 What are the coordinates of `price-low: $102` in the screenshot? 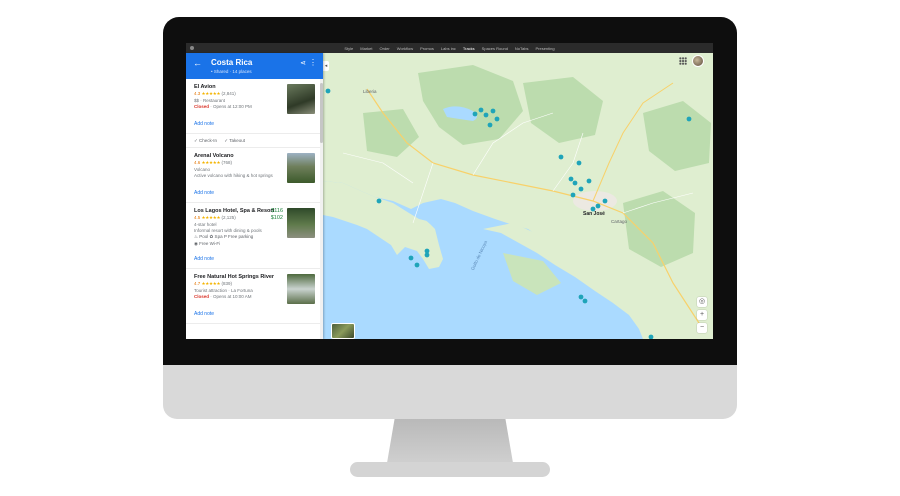 It's located at (276, 218).